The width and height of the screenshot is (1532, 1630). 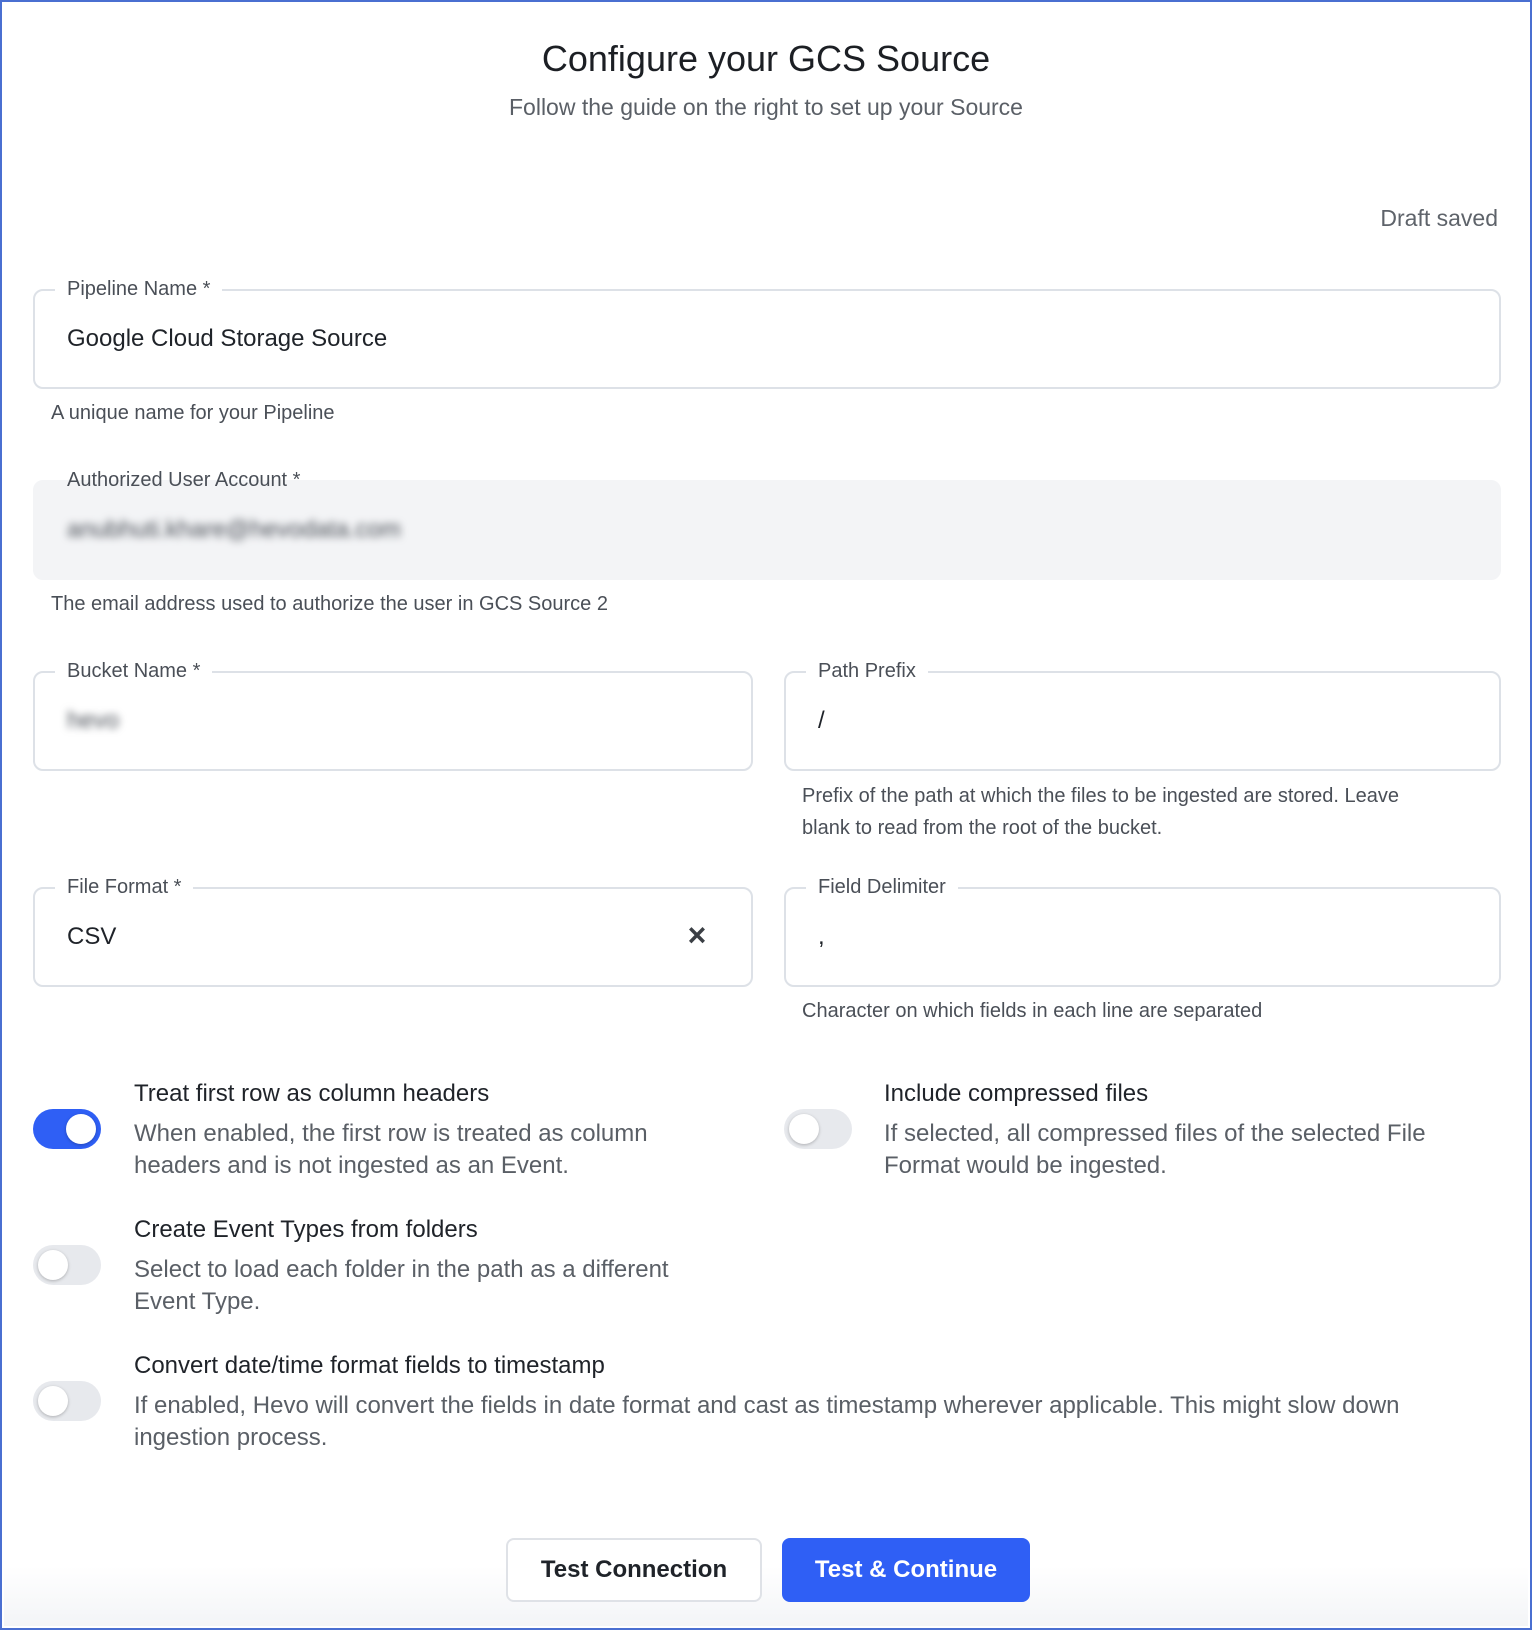 I want to click on compressed-files-toggle, so click(x=818, y=1129).